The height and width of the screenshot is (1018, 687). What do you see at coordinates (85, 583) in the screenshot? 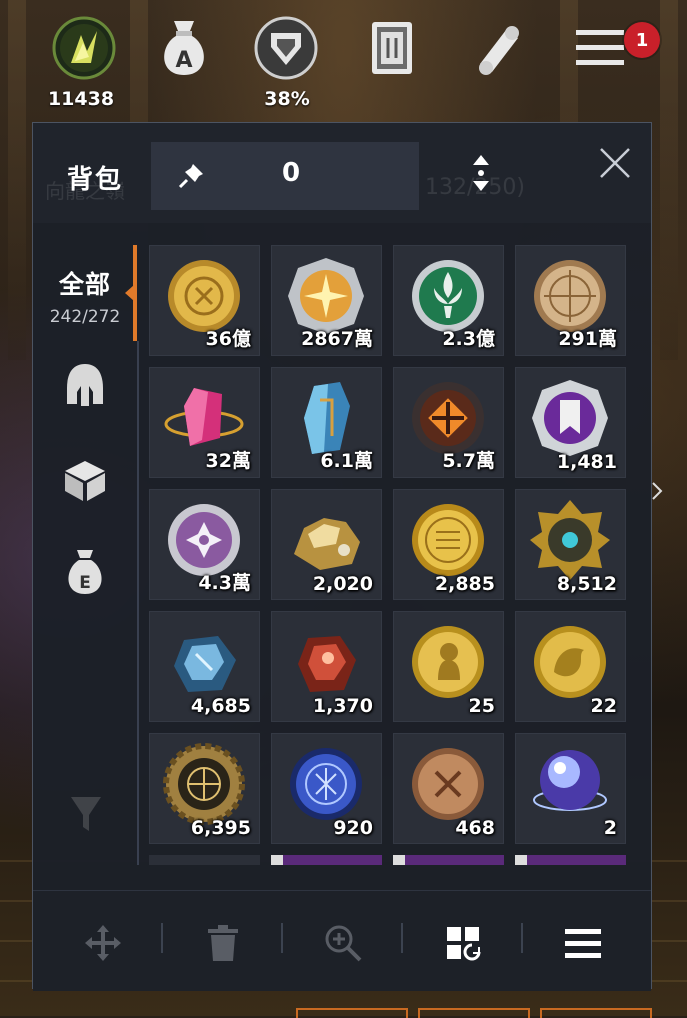
I see `svg-text: E` at bounding box center [85, 583].